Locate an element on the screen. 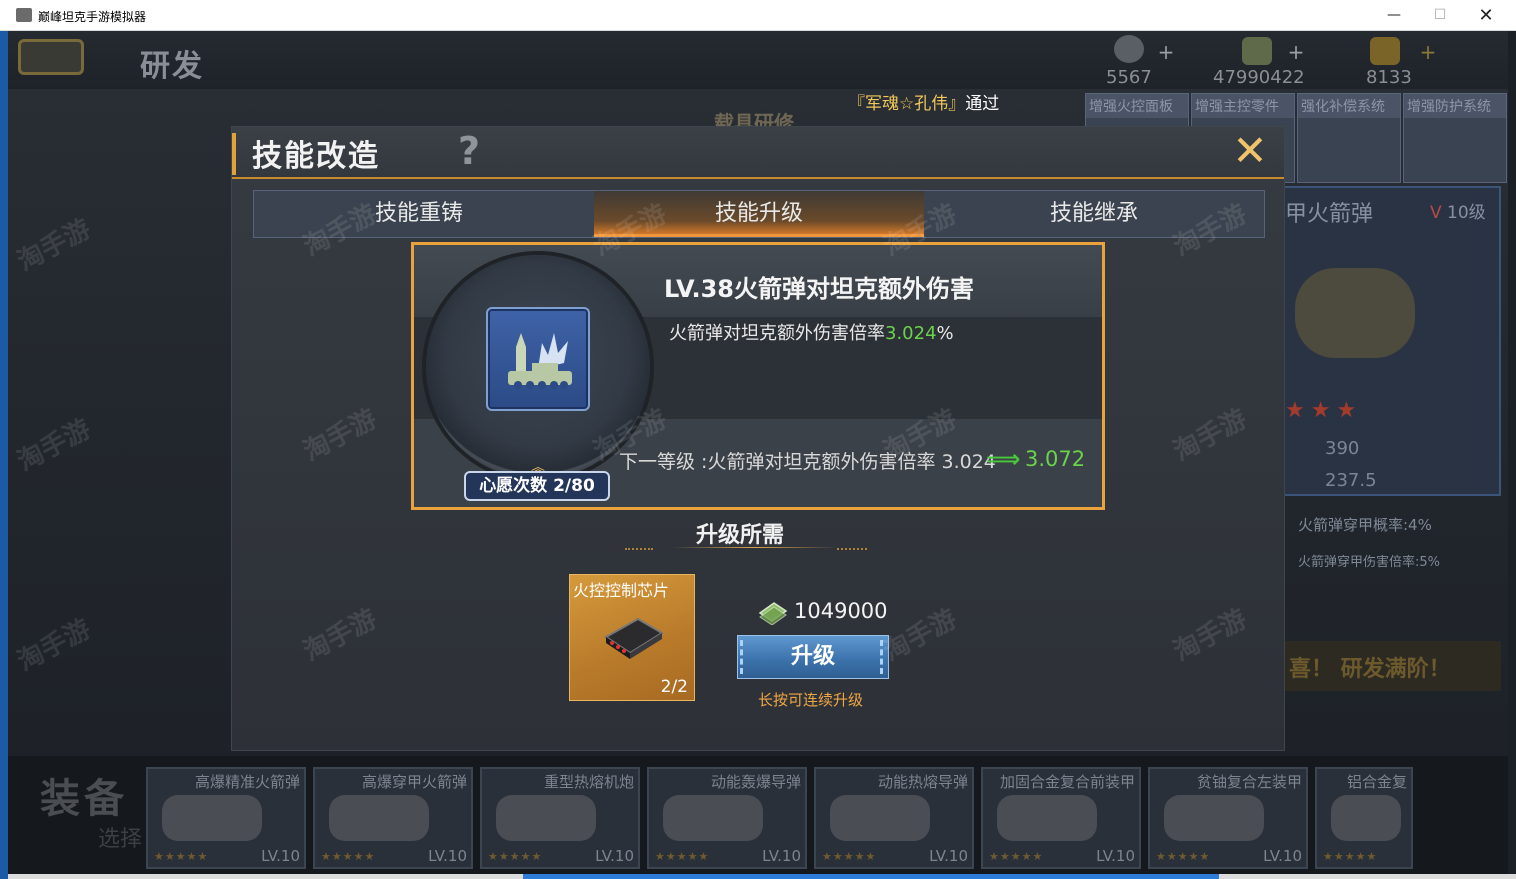  item-detail-panel: 甲火箭弹 V 10级 ★★★ 390 237.5 is located at coordinates (1392, 341).